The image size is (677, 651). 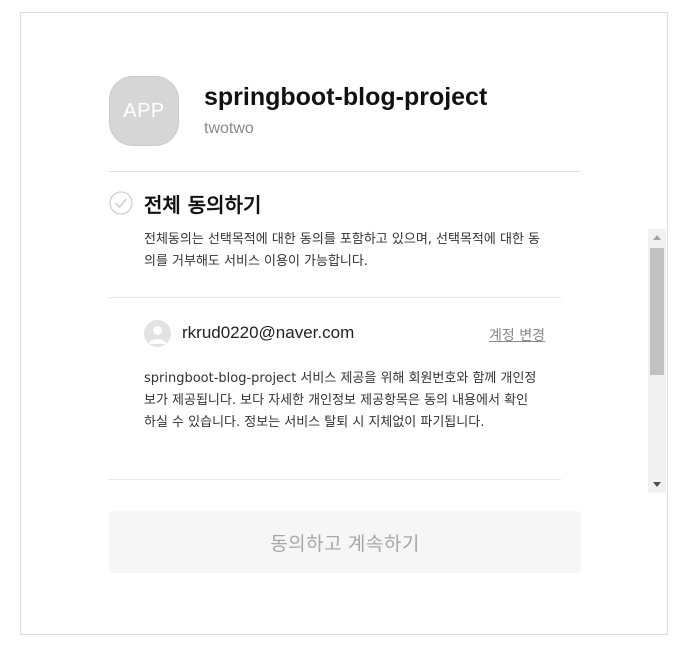 I want to click on agree-continue-button: 동의하고 계속하기, so click(x=345, y=542).